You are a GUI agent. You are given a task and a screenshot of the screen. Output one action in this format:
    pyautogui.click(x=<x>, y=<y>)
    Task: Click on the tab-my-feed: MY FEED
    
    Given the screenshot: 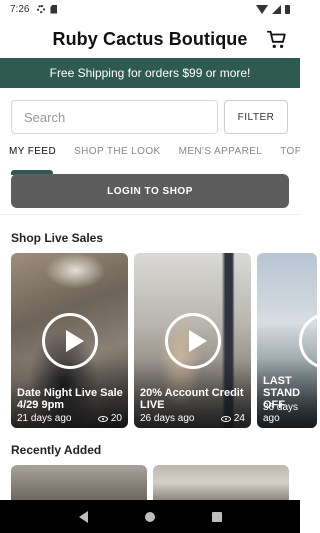 What is the action you would take?
    pyautogui.click(x=32, y=157)
    